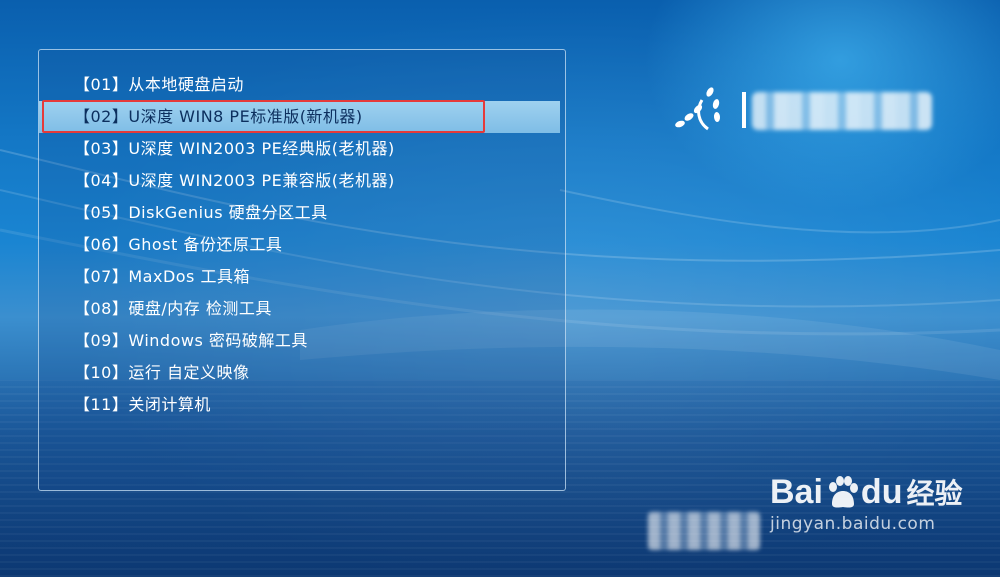 The height and width of the screenshot is (577, 1000). I want to click on watermark-url: jingyan.baidu.com, so click(853, 524).